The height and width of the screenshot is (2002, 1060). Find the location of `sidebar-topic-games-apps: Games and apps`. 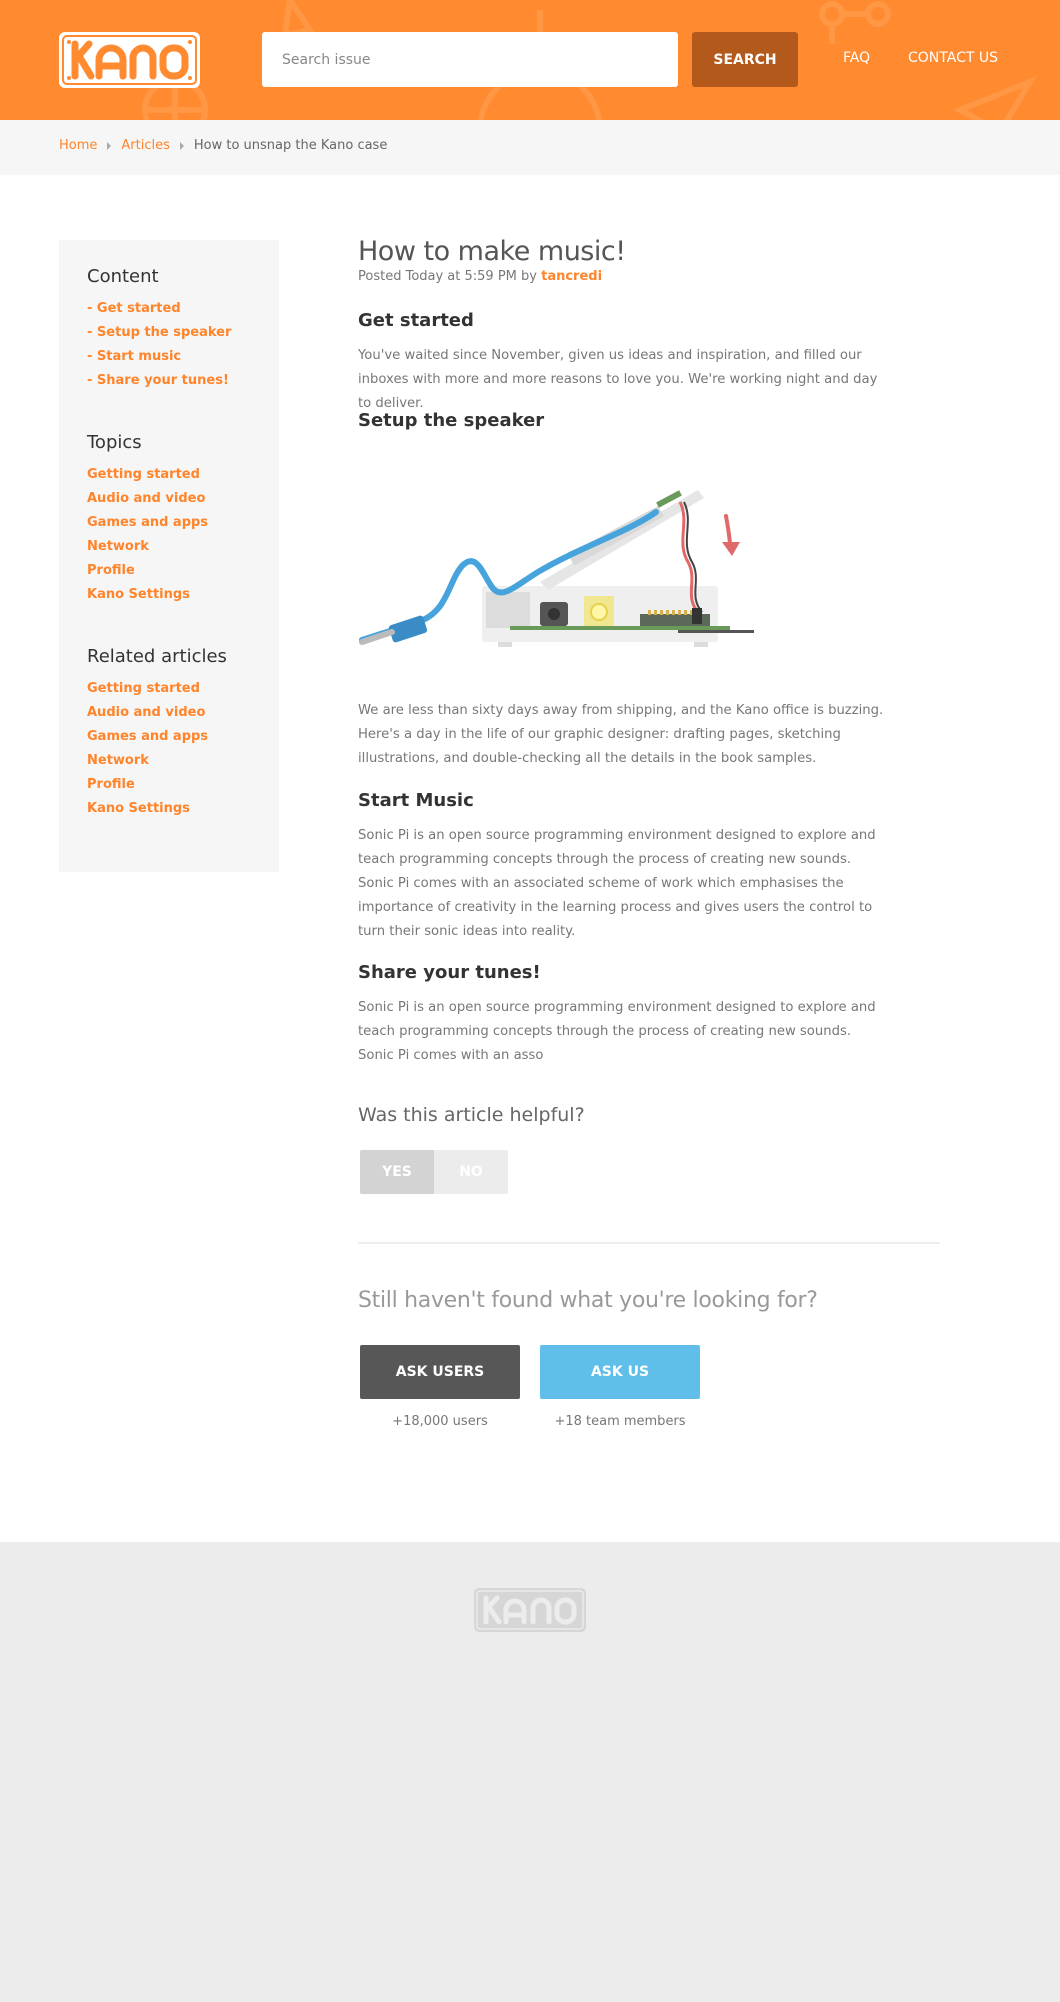

sidebar-topic-games-apps: Games and apps is located at coordinates (147, 522).